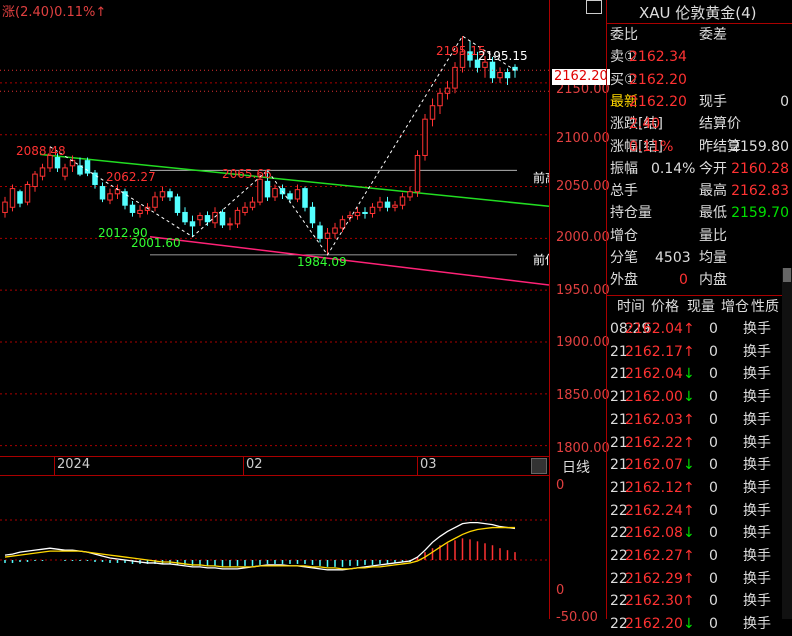  Describe the element at coordinates (654, 578) in the screenshot. I see `trade-price: 2162.29` at that location.